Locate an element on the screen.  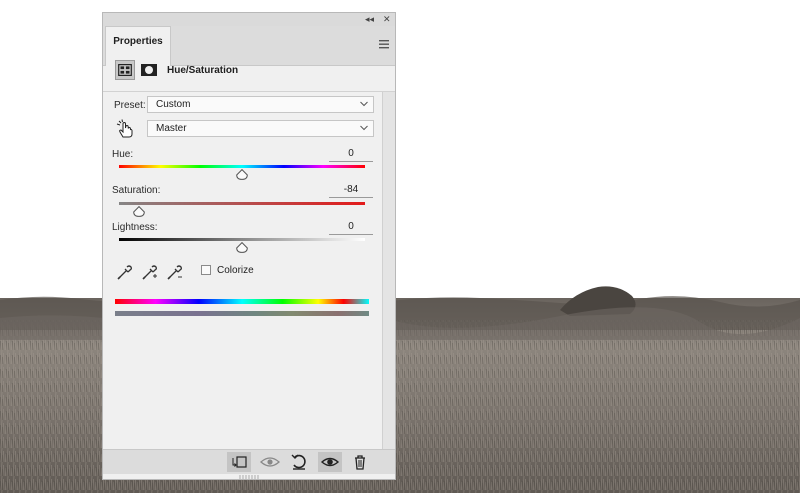
saturation-value-field: -84 is located at coordinates (351, 190).